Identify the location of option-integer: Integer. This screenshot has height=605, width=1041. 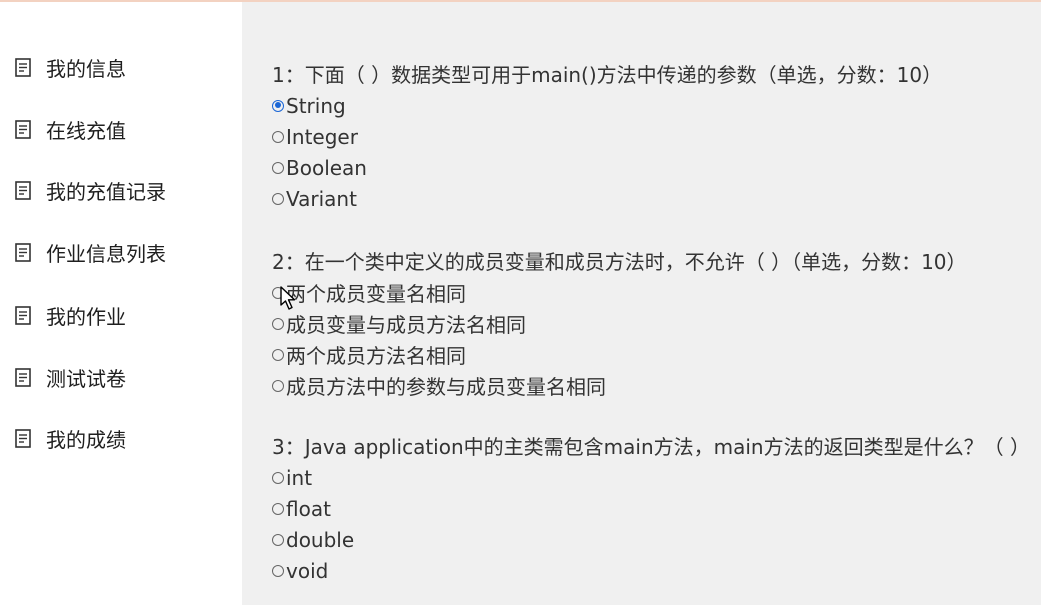
(607, 136).